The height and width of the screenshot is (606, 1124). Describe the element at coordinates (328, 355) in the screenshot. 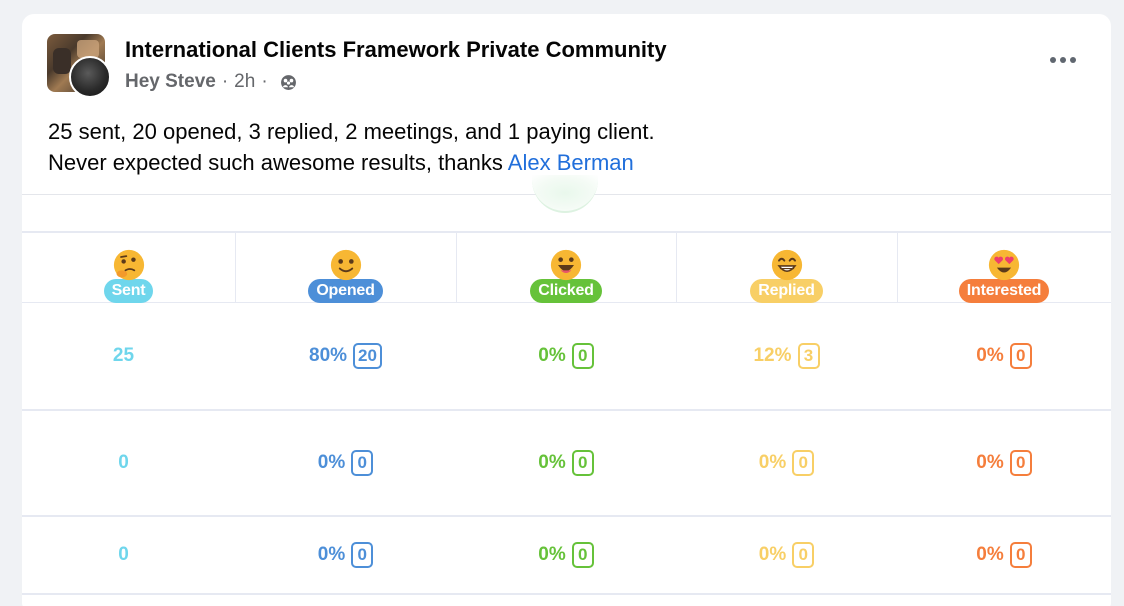

I see `opened-percent: 80%` at that location.